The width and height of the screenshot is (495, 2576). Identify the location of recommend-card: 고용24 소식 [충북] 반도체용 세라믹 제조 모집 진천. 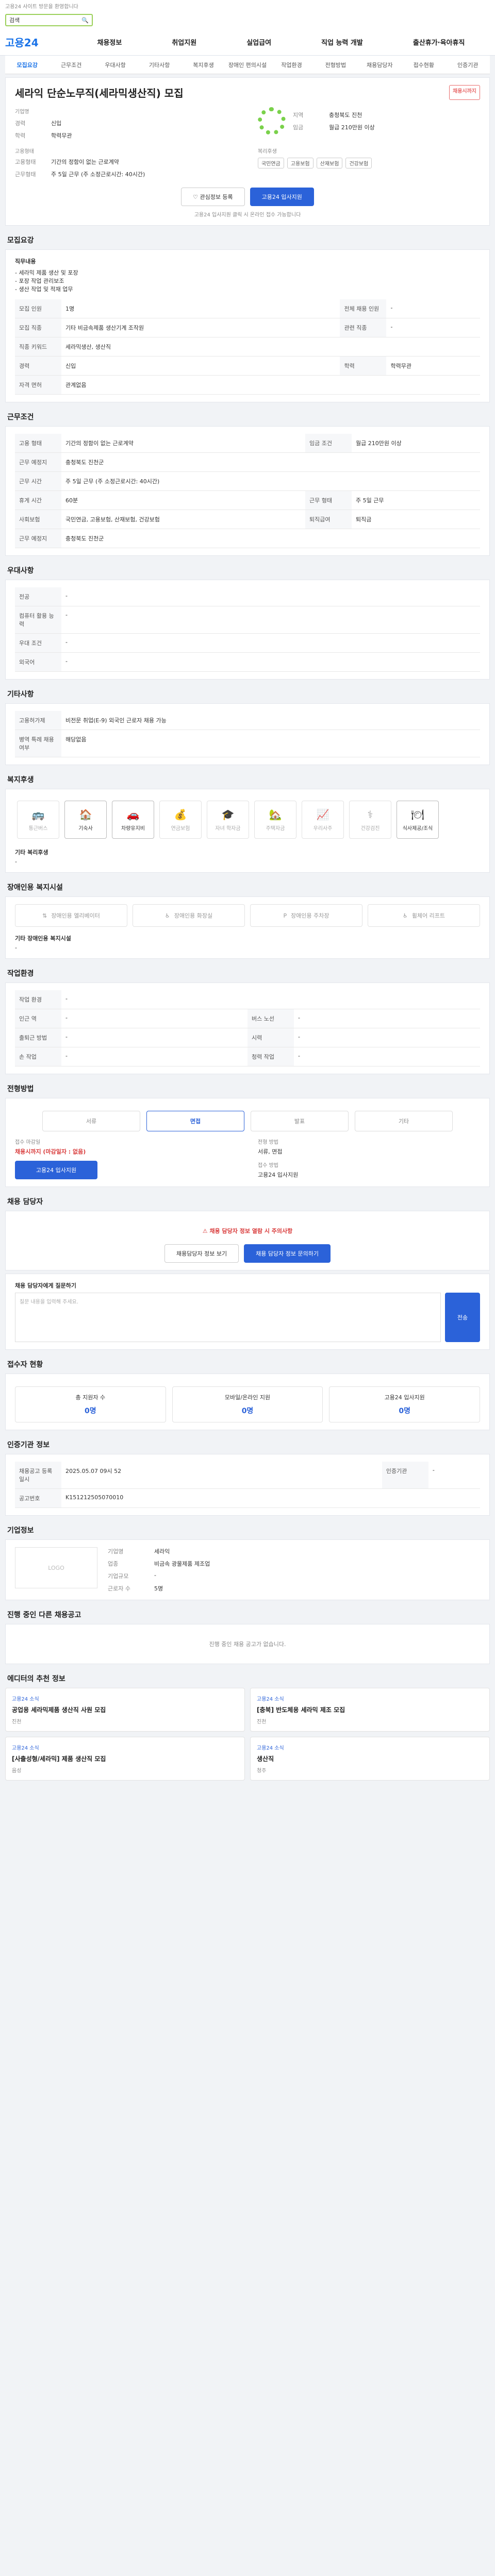
(370, 1710).